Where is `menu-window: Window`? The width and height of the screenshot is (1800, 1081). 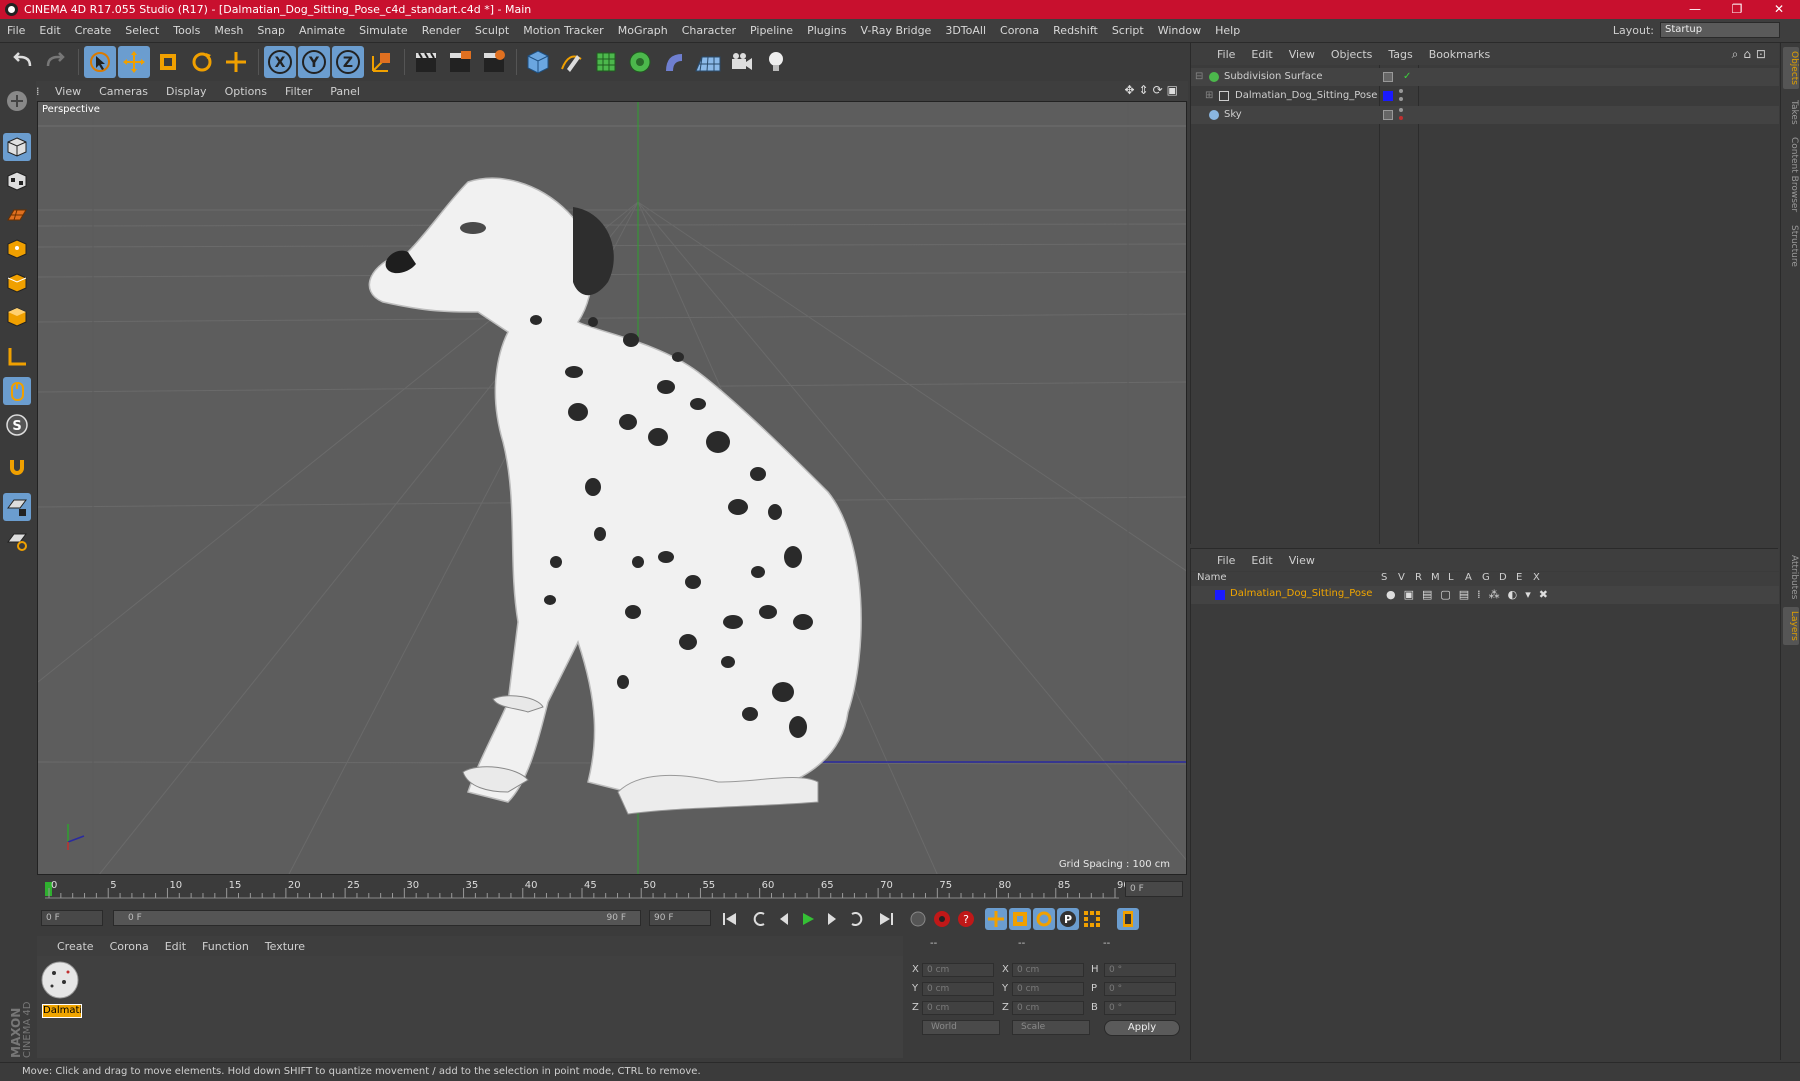
menu-window: Window is located at coordinates (1179, 30).